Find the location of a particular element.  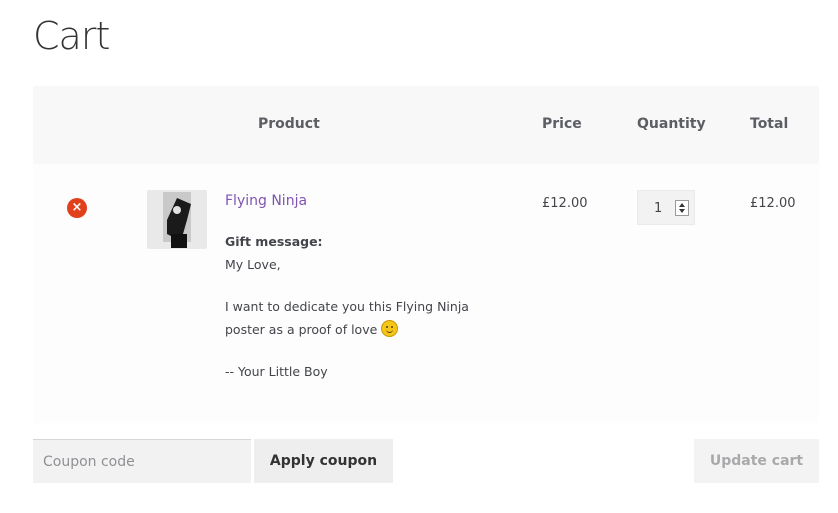

header-price: Price is located at coordinates (562, 124).